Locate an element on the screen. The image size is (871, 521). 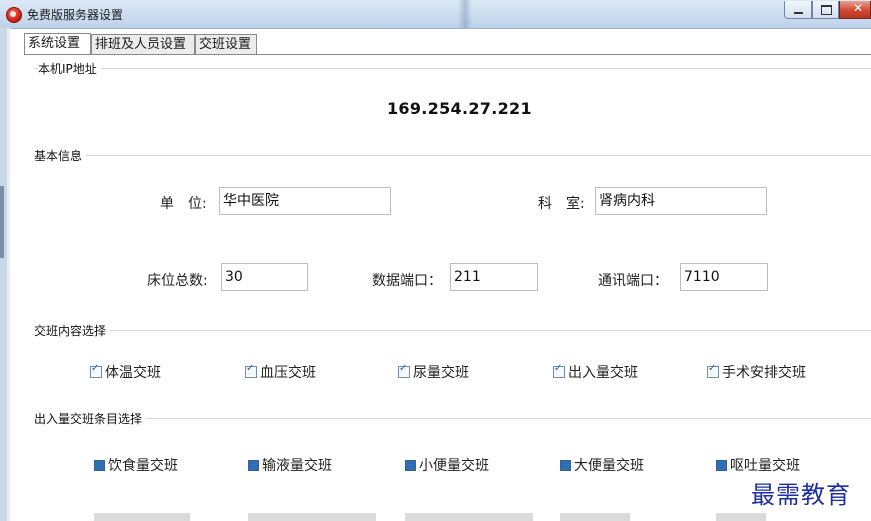
ip-group-border is located at coordinates (452, 68).